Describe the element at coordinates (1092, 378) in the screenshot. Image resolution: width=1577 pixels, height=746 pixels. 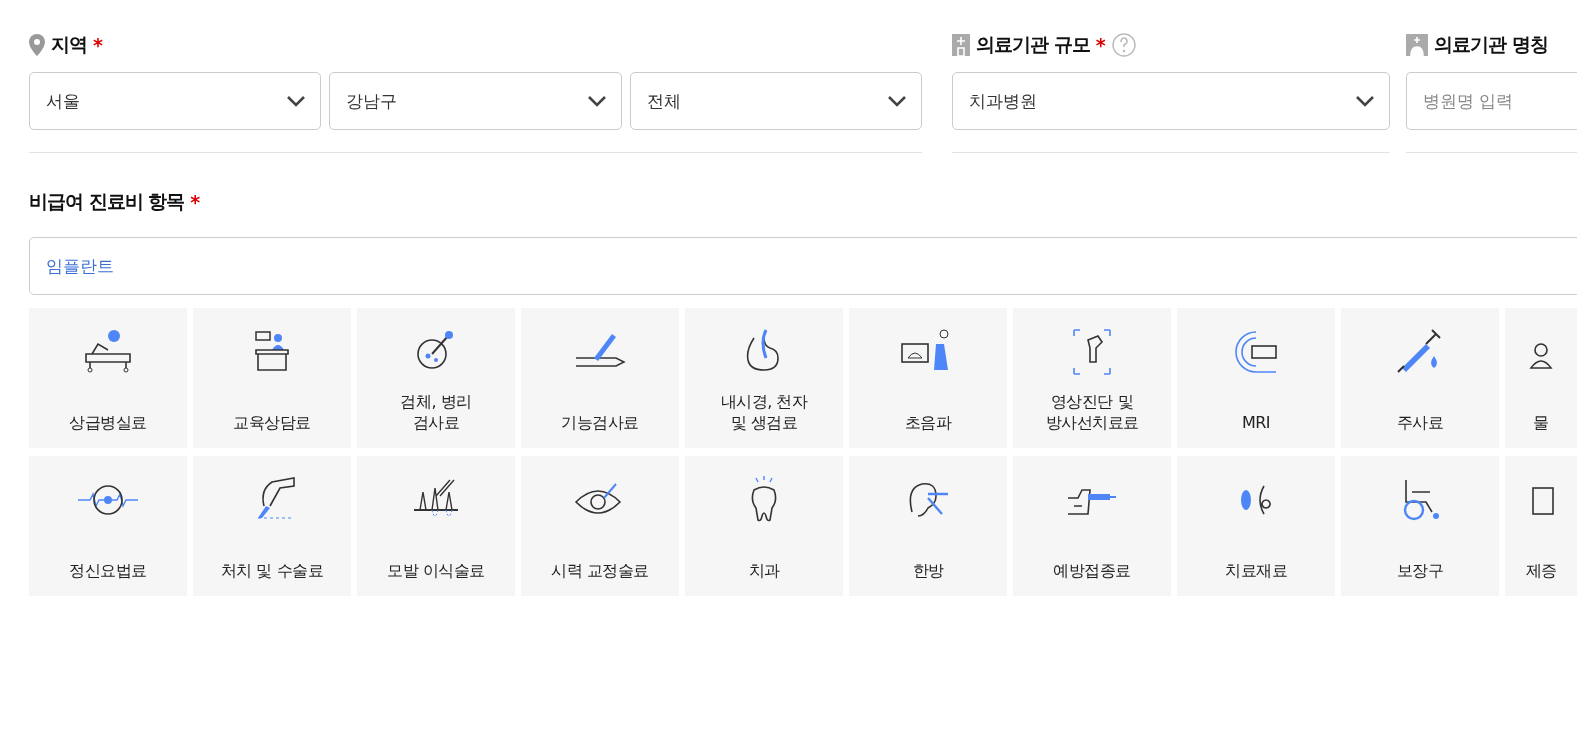
I see `category-tile: 영상진단 및 방사선치료료` at that location.